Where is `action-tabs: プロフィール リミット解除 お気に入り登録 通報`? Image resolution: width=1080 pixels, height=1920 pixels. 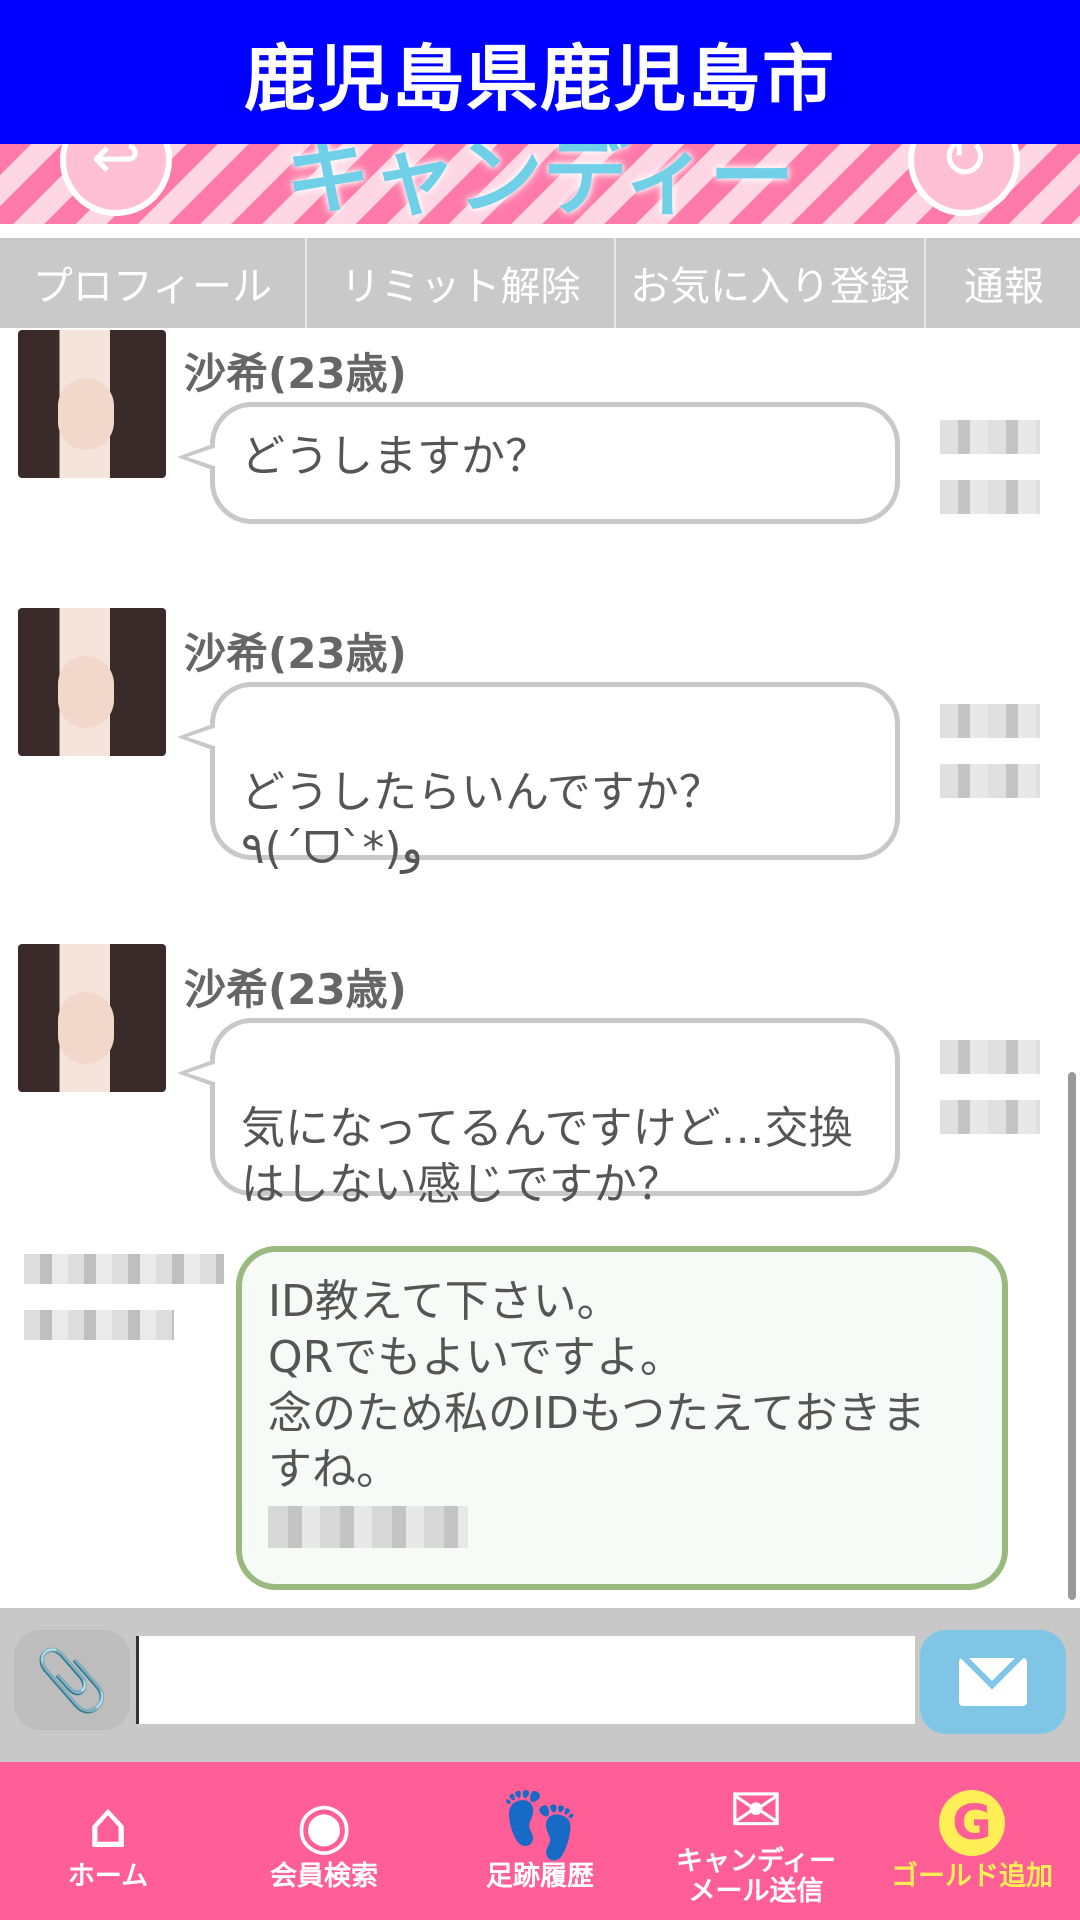 action-tabs: プロフィール リミット解除 お気に入り登録 通報 is located at coordinates (540, 283).